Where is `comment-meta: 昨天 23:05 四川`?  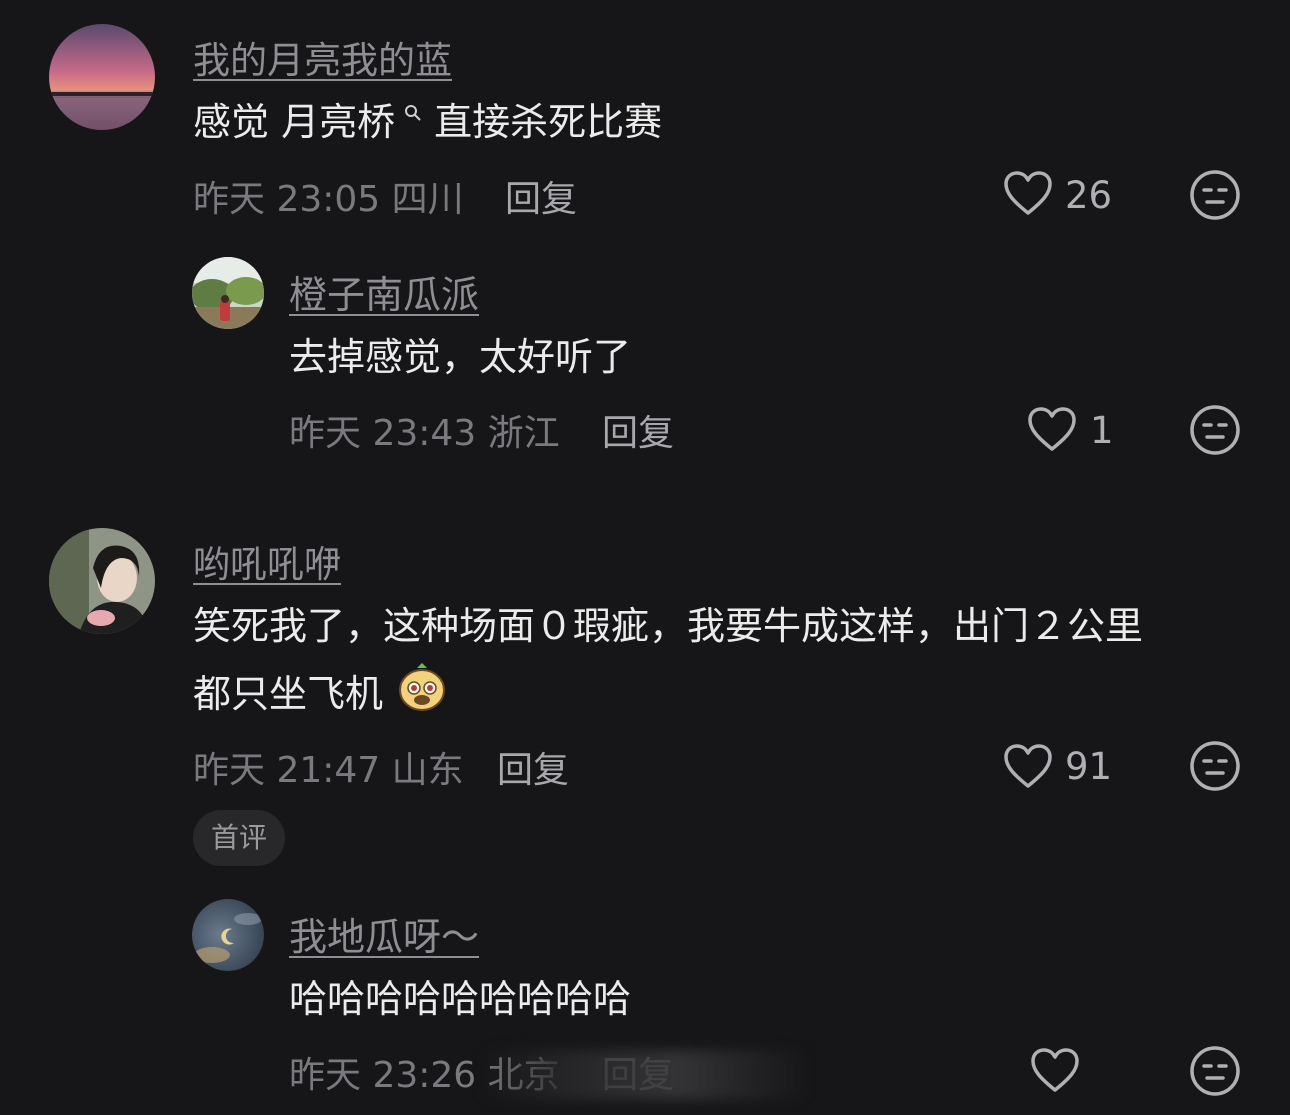
comment-meta: 昨天 23:05 四川 is located at coordinates (328, 199).